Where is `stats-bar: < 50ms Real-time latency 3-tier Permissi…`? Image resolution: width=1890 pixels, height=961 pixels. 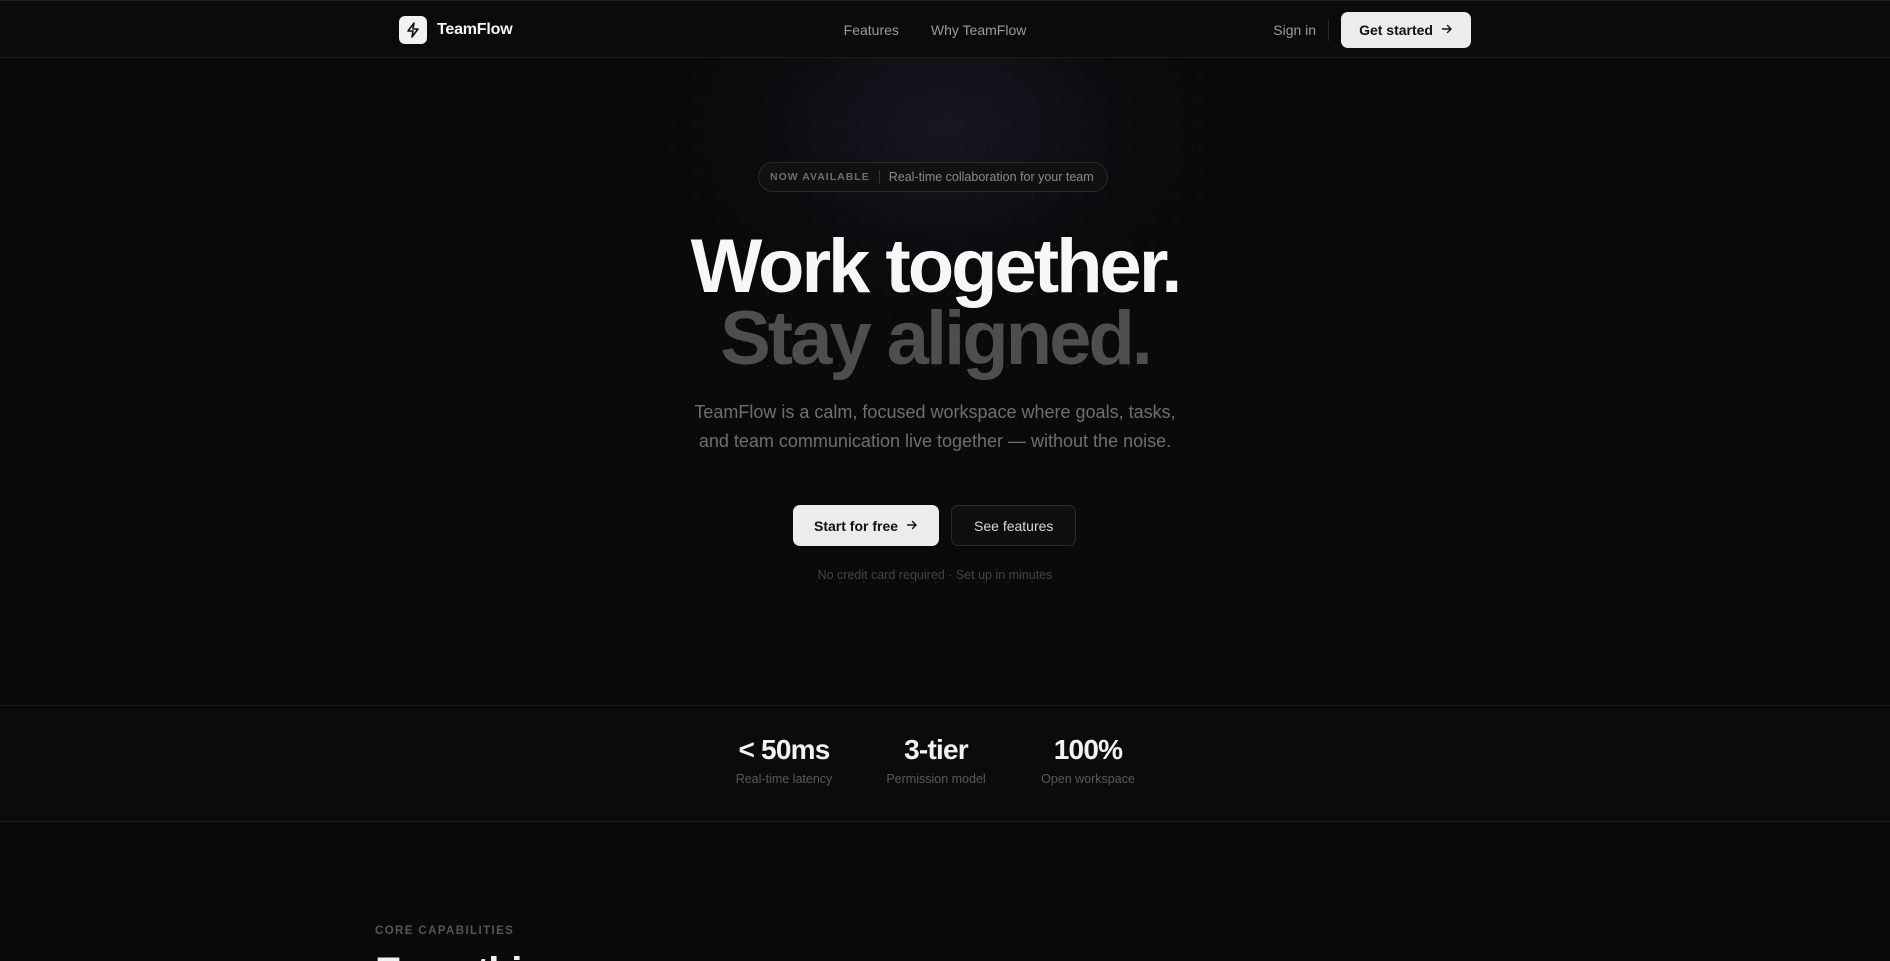
stats-bar: < 50ms Real-time latency 3-tier Permissi… is located at coordinates (945, 763).